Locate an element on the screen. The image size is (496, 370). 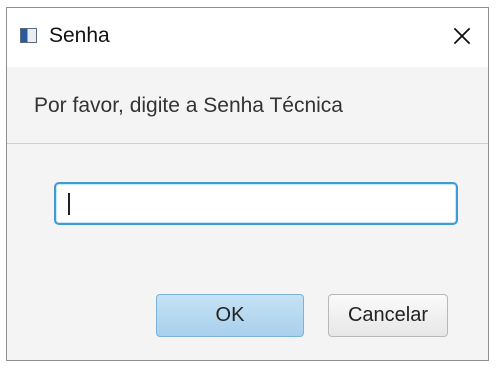
cancel-button: Cancelar is located at coordinates (388, 315).